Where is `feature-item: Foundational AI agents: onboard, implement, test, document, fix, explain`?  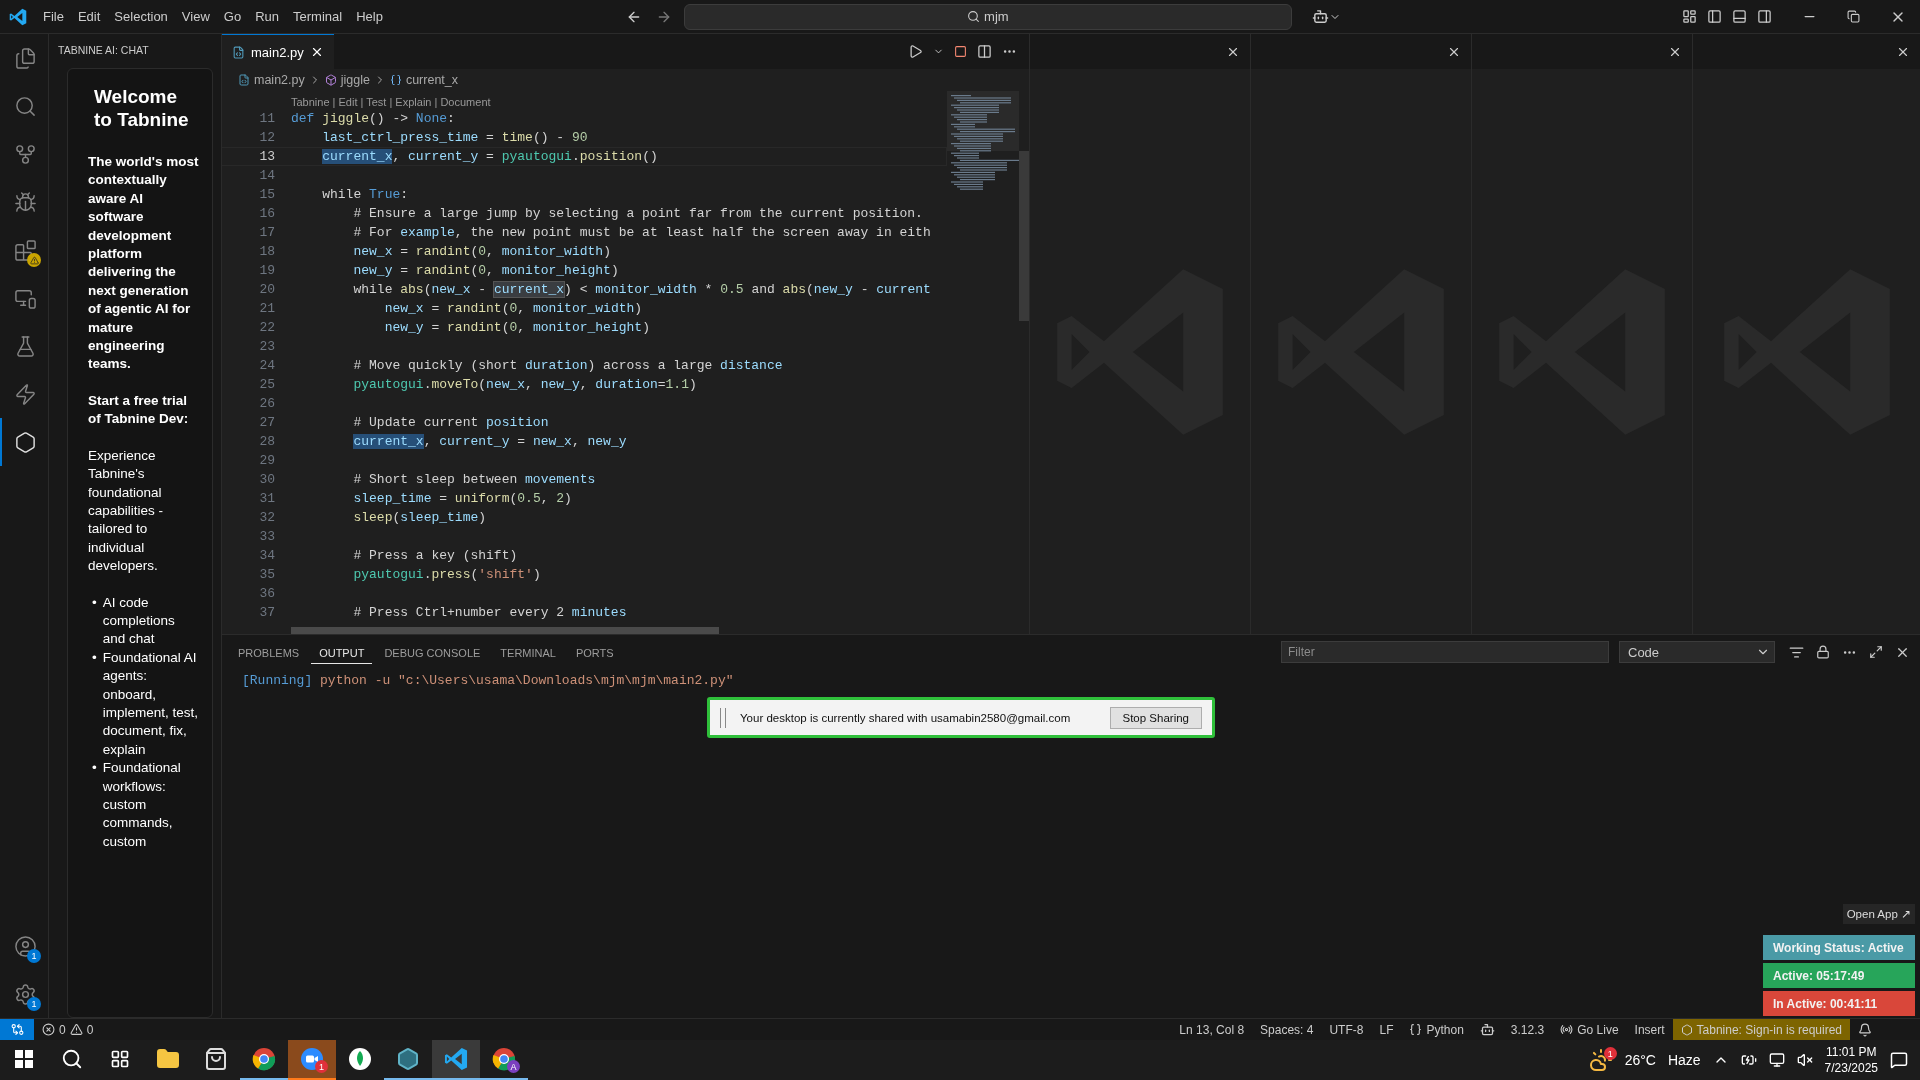
feature-item: Foundational AI agents: onboard, implement, test, document, fix, explain is located at coordinates (151, 703).